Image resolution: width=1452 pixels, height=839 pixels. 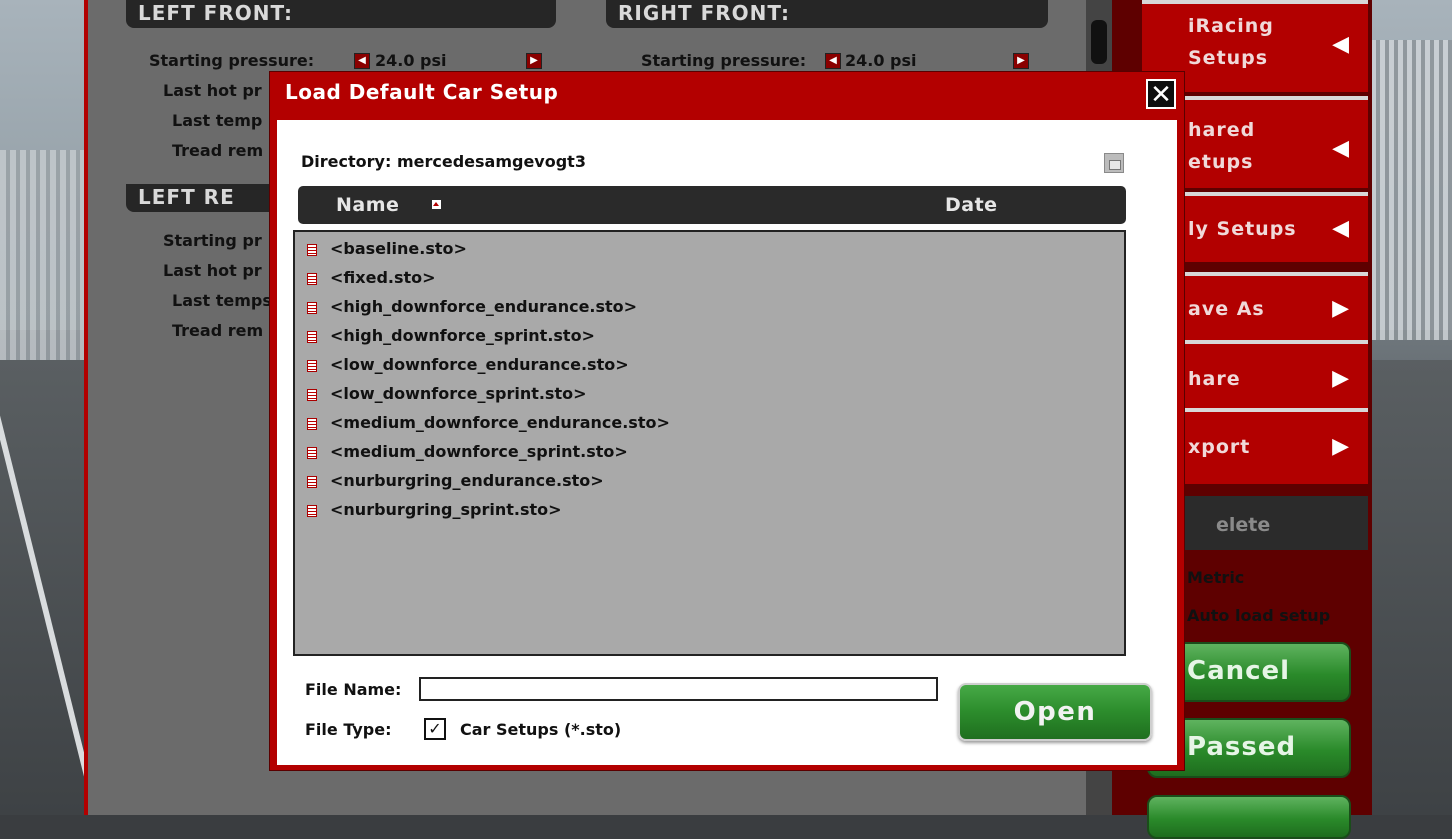 I want to click on file-name: <low_downforce_sprint.sto>, so click(x=458, y=393).